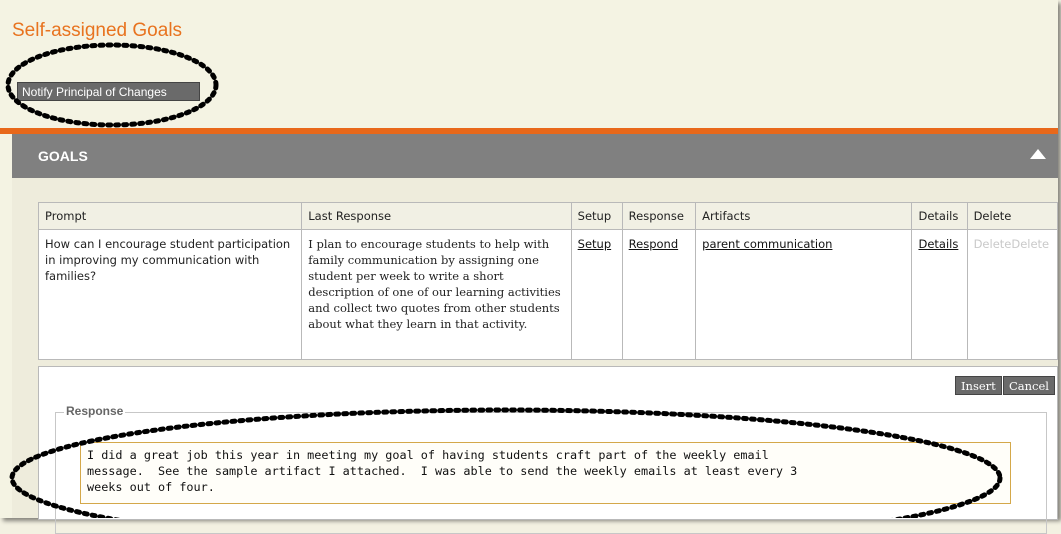 The image size is (1061, 534). What do you see at coordinates (767, 244) in the screenshot?
I see `artifact-link: parent communication` at bounding box center [767, 244].